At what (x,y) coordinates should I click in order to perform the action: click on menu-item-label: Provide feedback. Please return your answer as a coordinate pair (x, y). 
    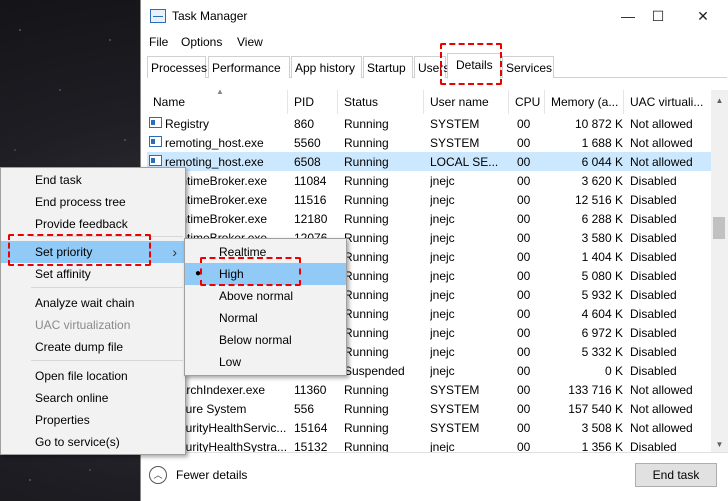
    Looking at the image, I should click on (81, 224).